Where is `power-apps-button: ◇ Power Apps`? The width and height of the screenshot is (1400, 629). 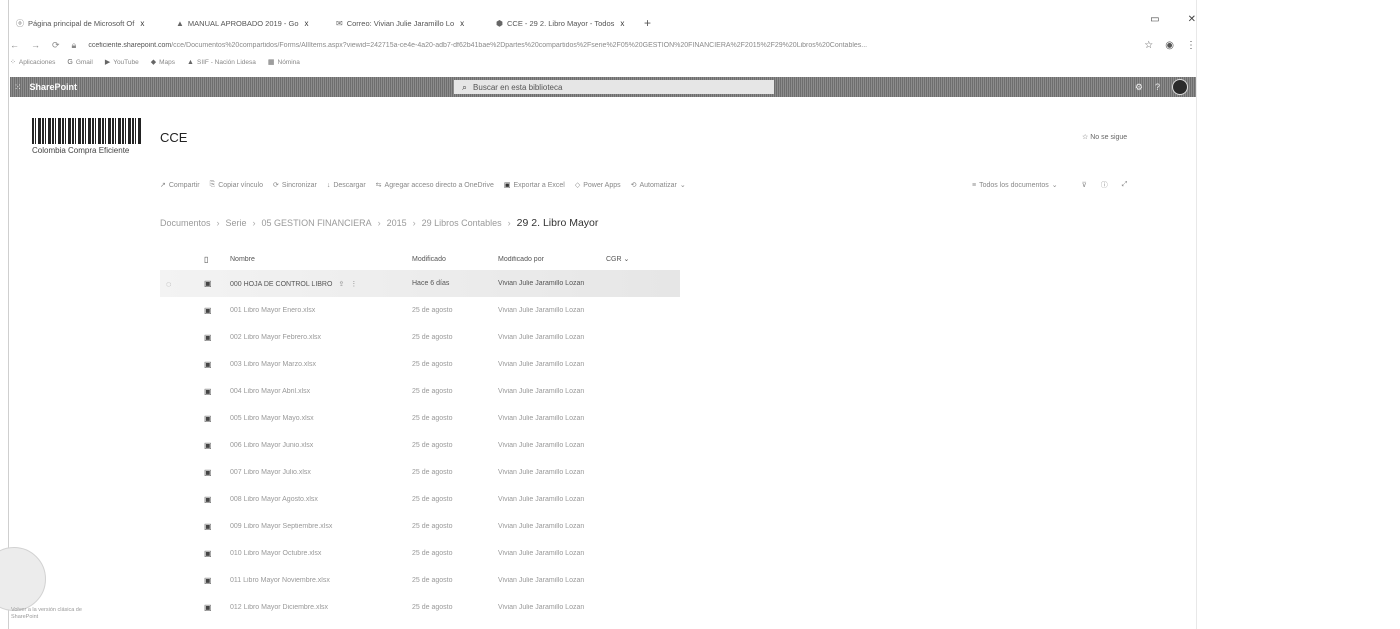 power-apps-button: ◇ Power Apps is located at coordinates (598, 185).